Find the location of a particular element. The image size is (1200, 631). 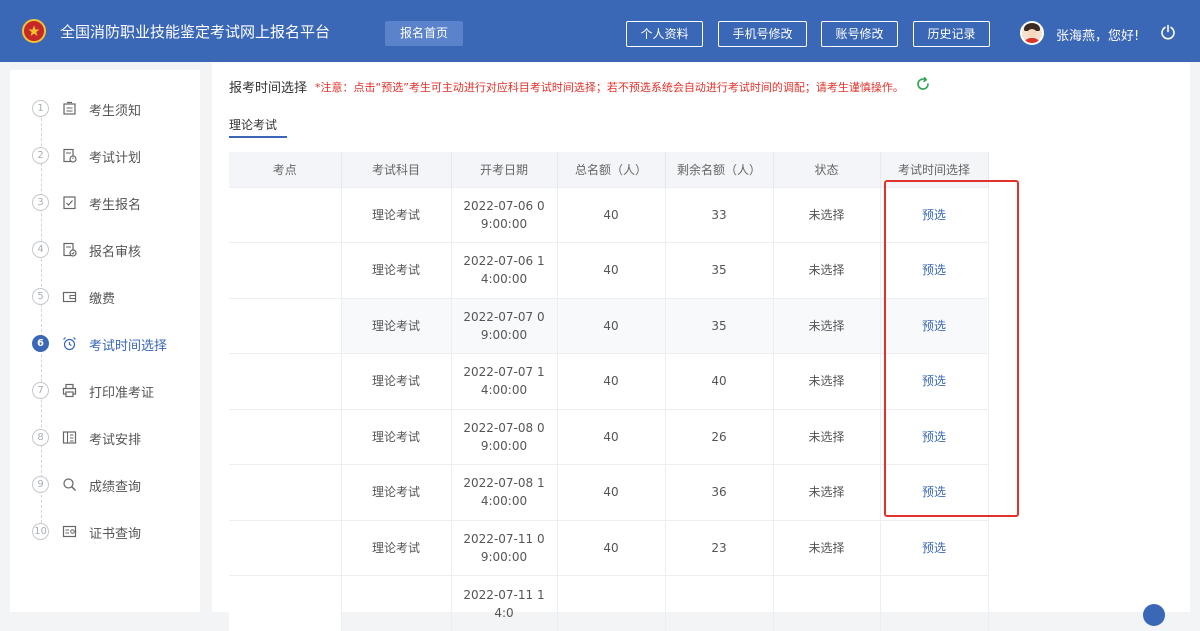

sidebar-item-label: 缴费 is located at coordinates (102, 297).